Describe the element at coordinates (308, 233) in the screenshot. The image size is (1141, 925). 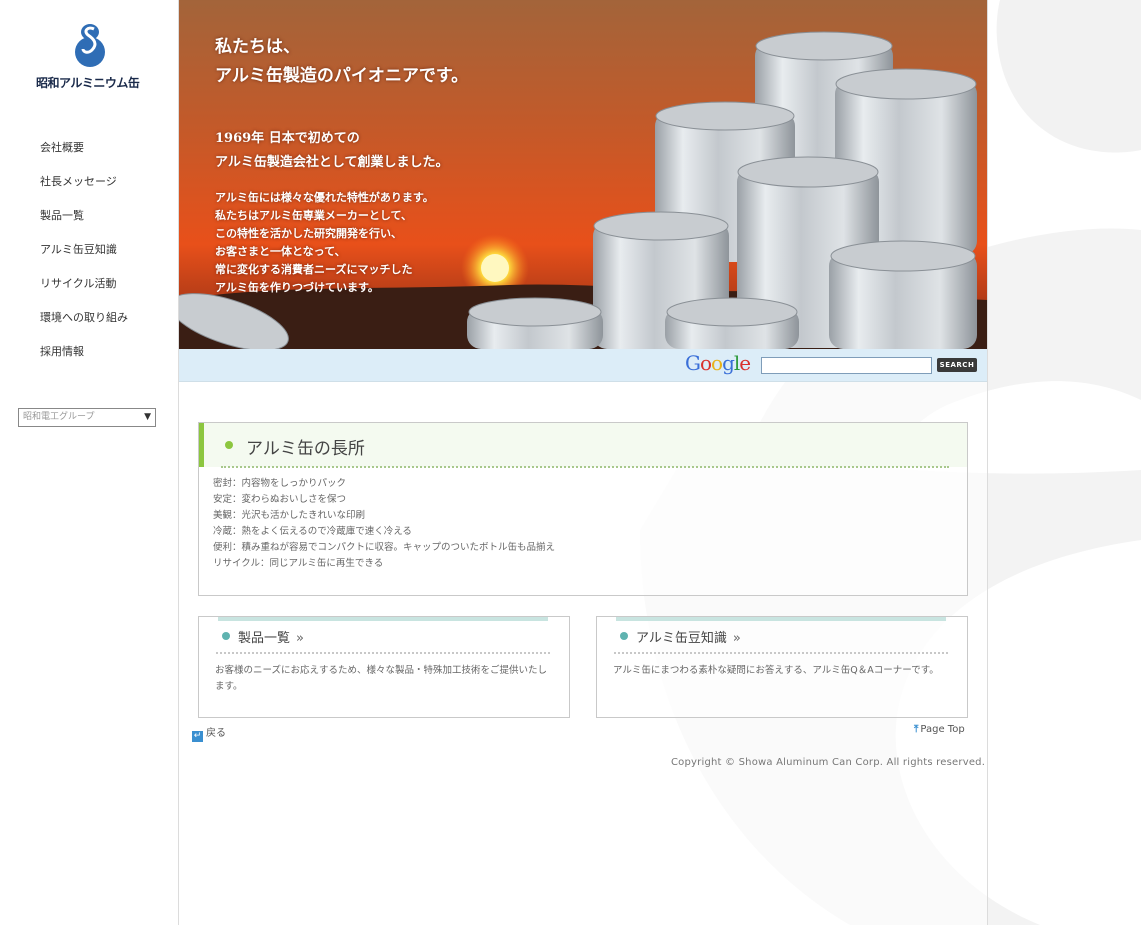
I see `hero-body-line: この特性を活かした研究開発を行い、` at that location.